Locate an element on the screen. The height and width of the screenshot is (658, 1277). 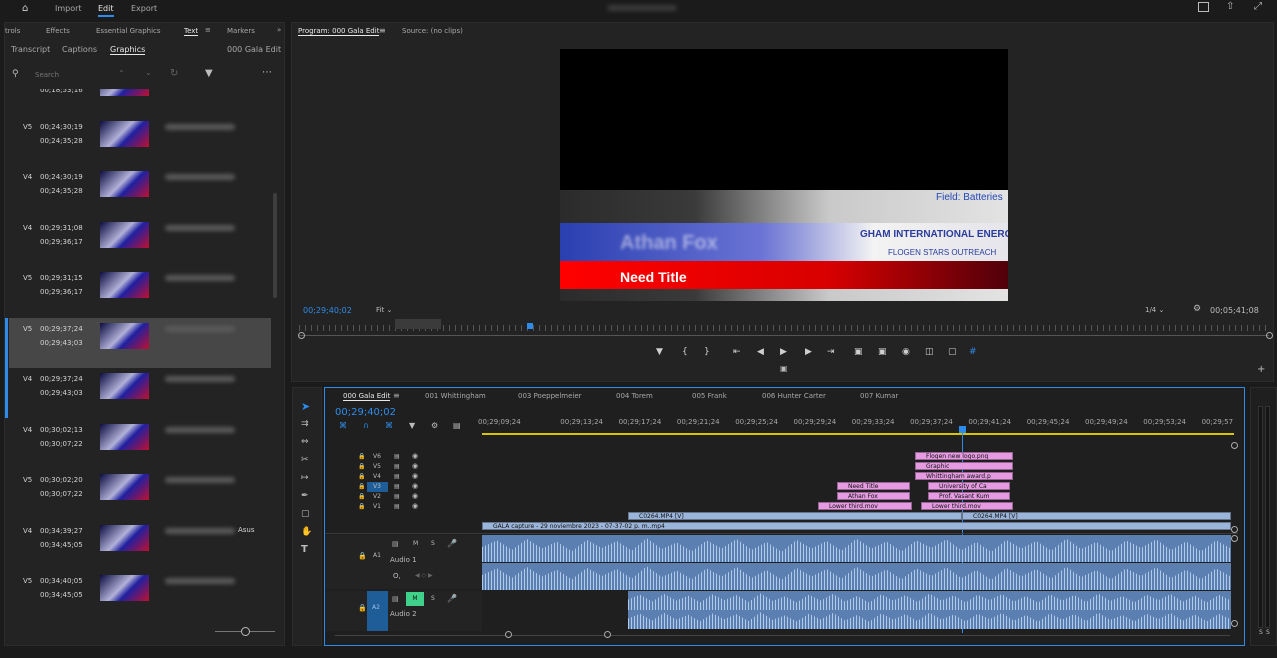
list-item: V4 00;34;39;27 00;34;45;05 Asus is located at coordinates (140, 545).